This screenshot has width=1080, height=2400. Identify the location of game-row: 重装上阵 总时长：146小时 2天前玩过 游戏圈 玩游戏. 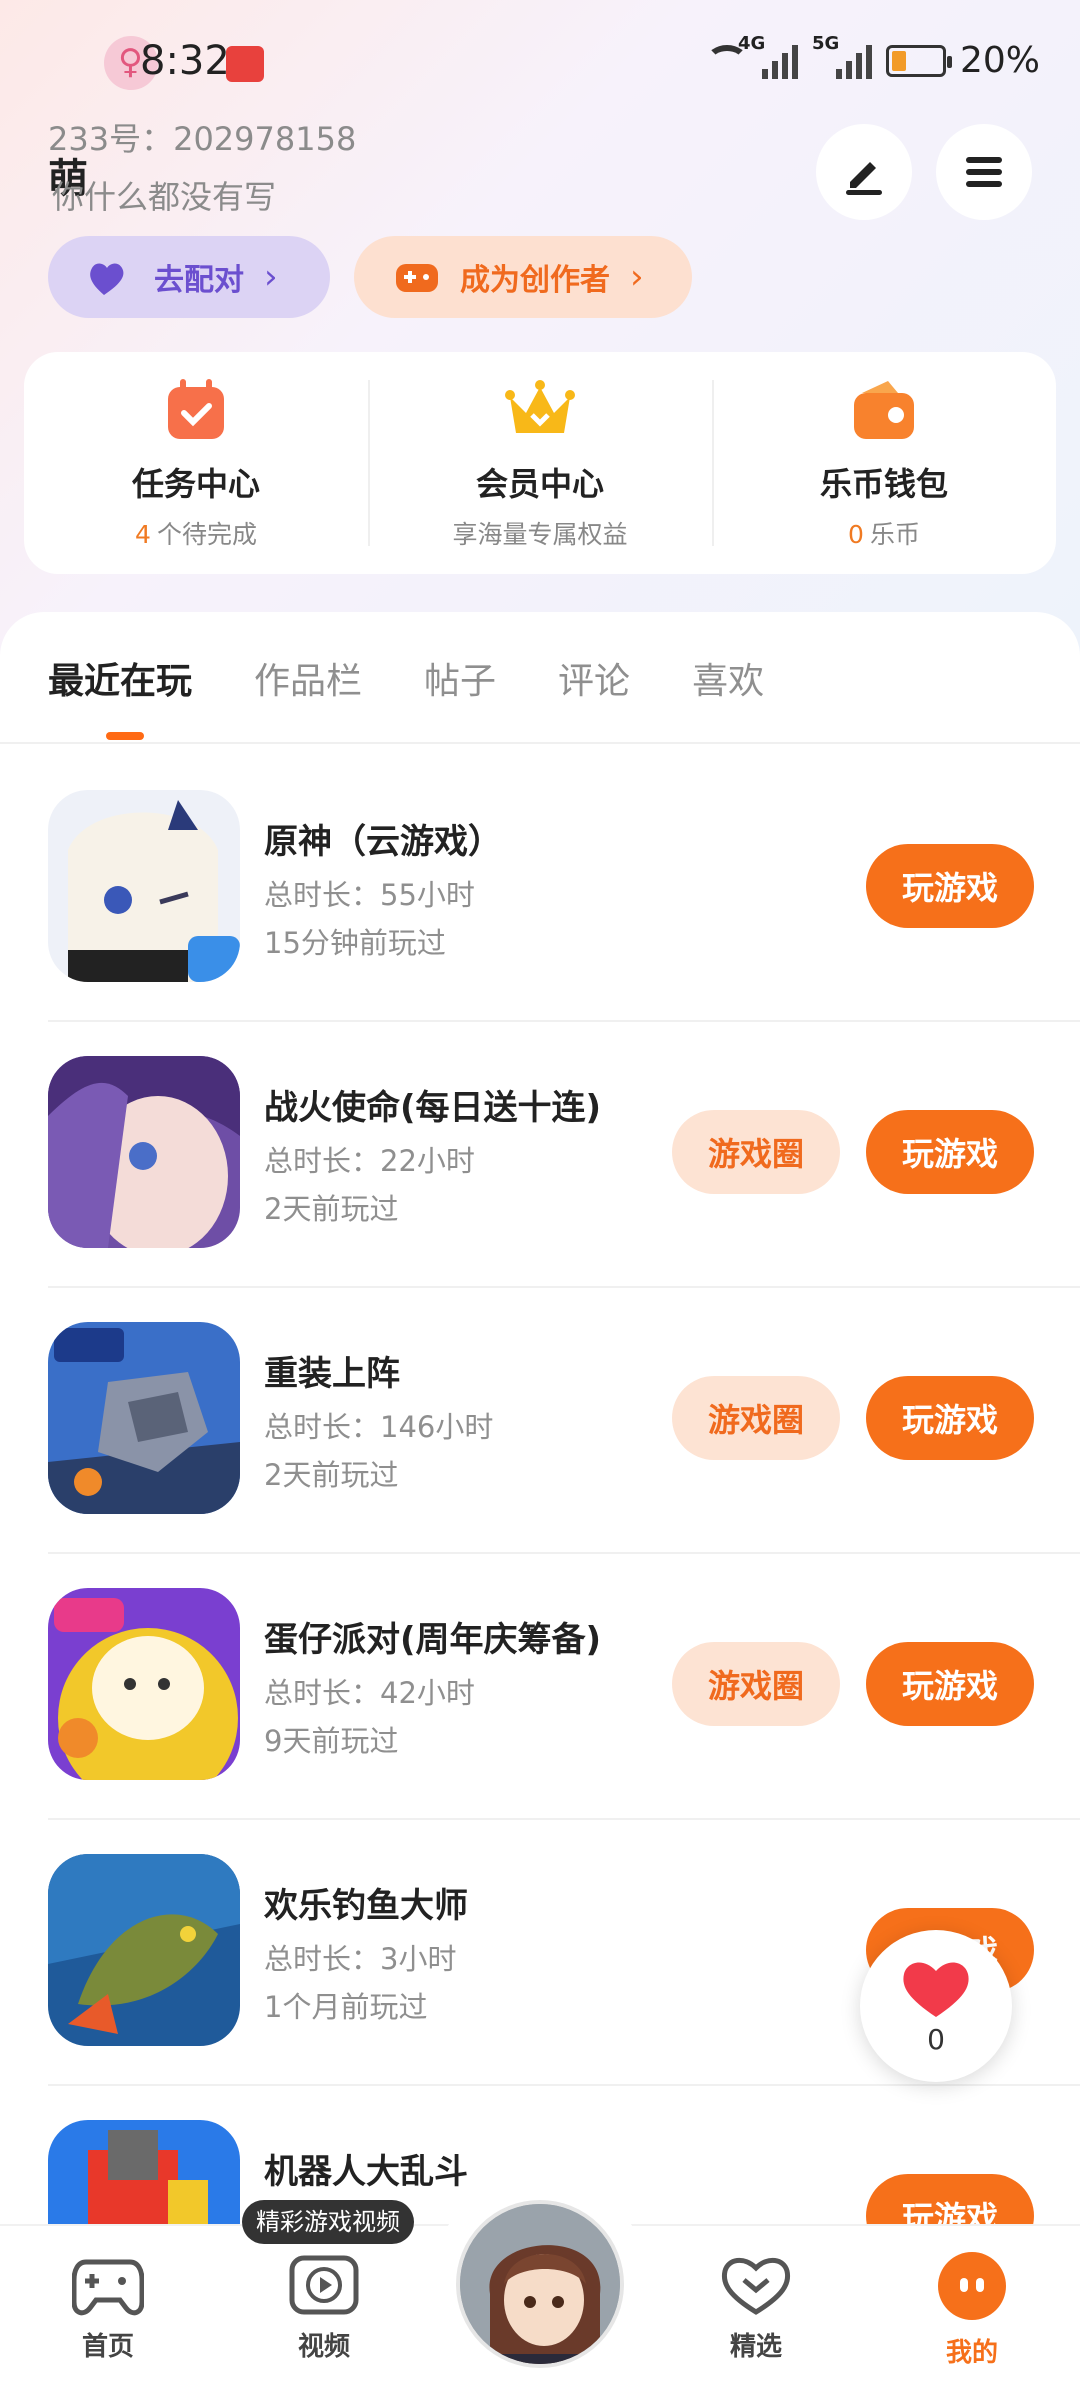
(564, 1455).